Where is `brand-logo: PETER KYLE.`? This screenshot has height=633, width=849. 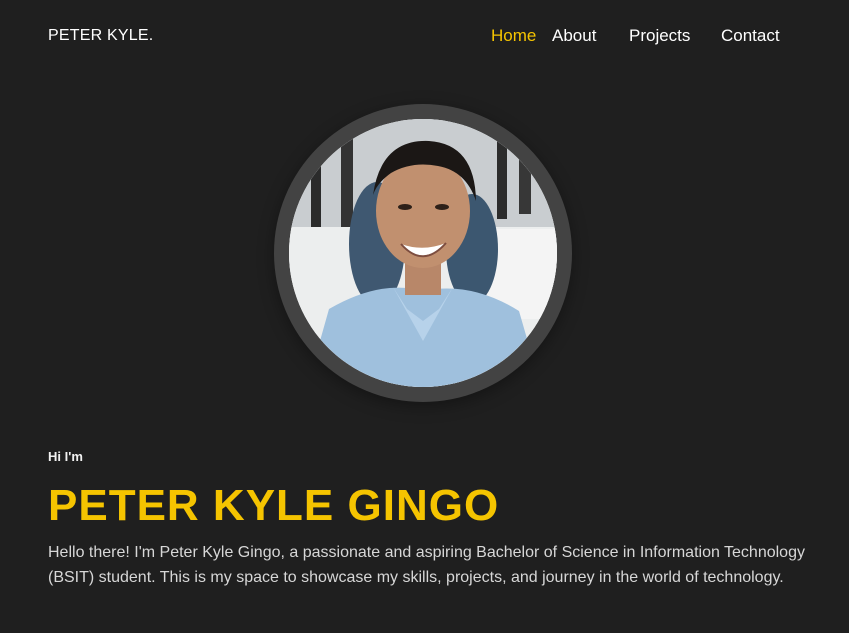
brand-logo: PETER KYLE. is located at coordinates (100, 36).